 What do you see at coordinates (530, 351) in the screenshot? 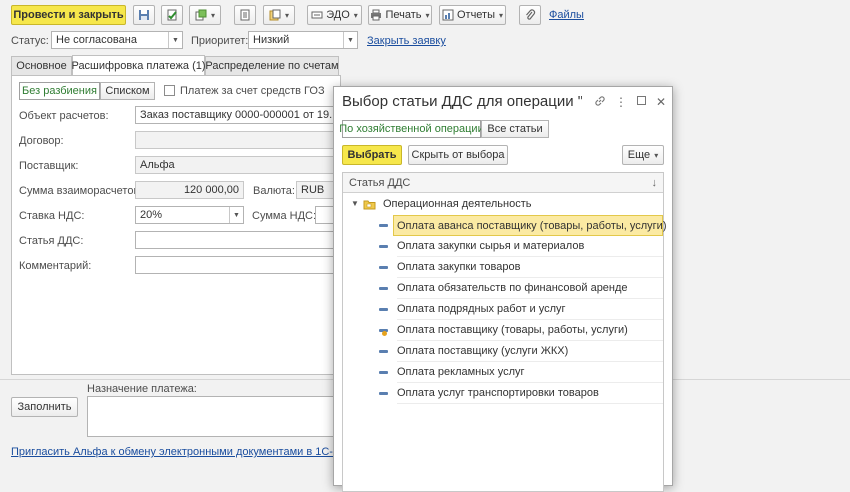
I see `list-item-label: Оплата поставщику (услуги ЖКХ)` at bounding box center [530, 351].